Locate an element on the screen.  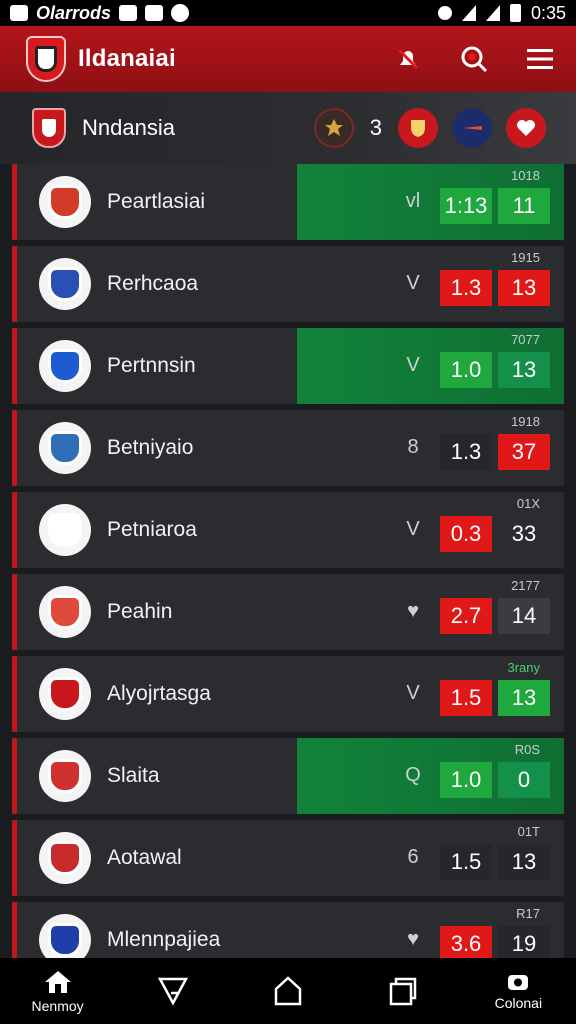
nav-recent-home is located at coordinates (288, 991).